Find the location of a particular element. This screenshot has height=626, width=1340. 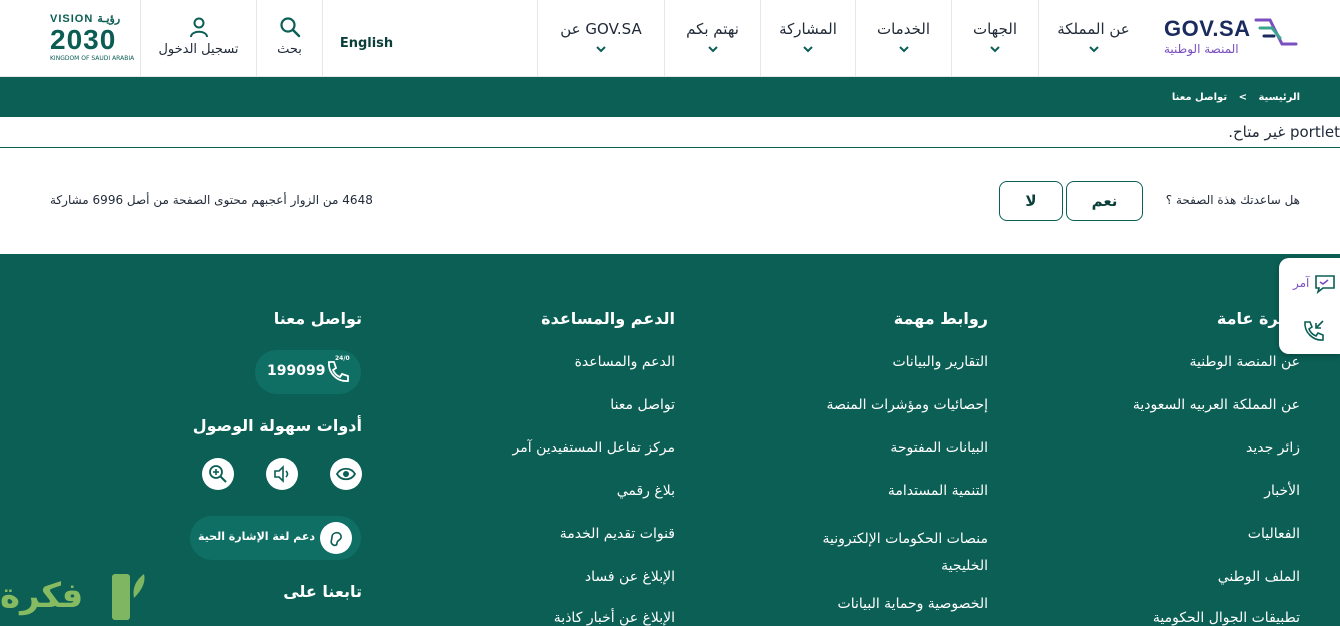

chat-icon is located at coordinates (1325, 285).